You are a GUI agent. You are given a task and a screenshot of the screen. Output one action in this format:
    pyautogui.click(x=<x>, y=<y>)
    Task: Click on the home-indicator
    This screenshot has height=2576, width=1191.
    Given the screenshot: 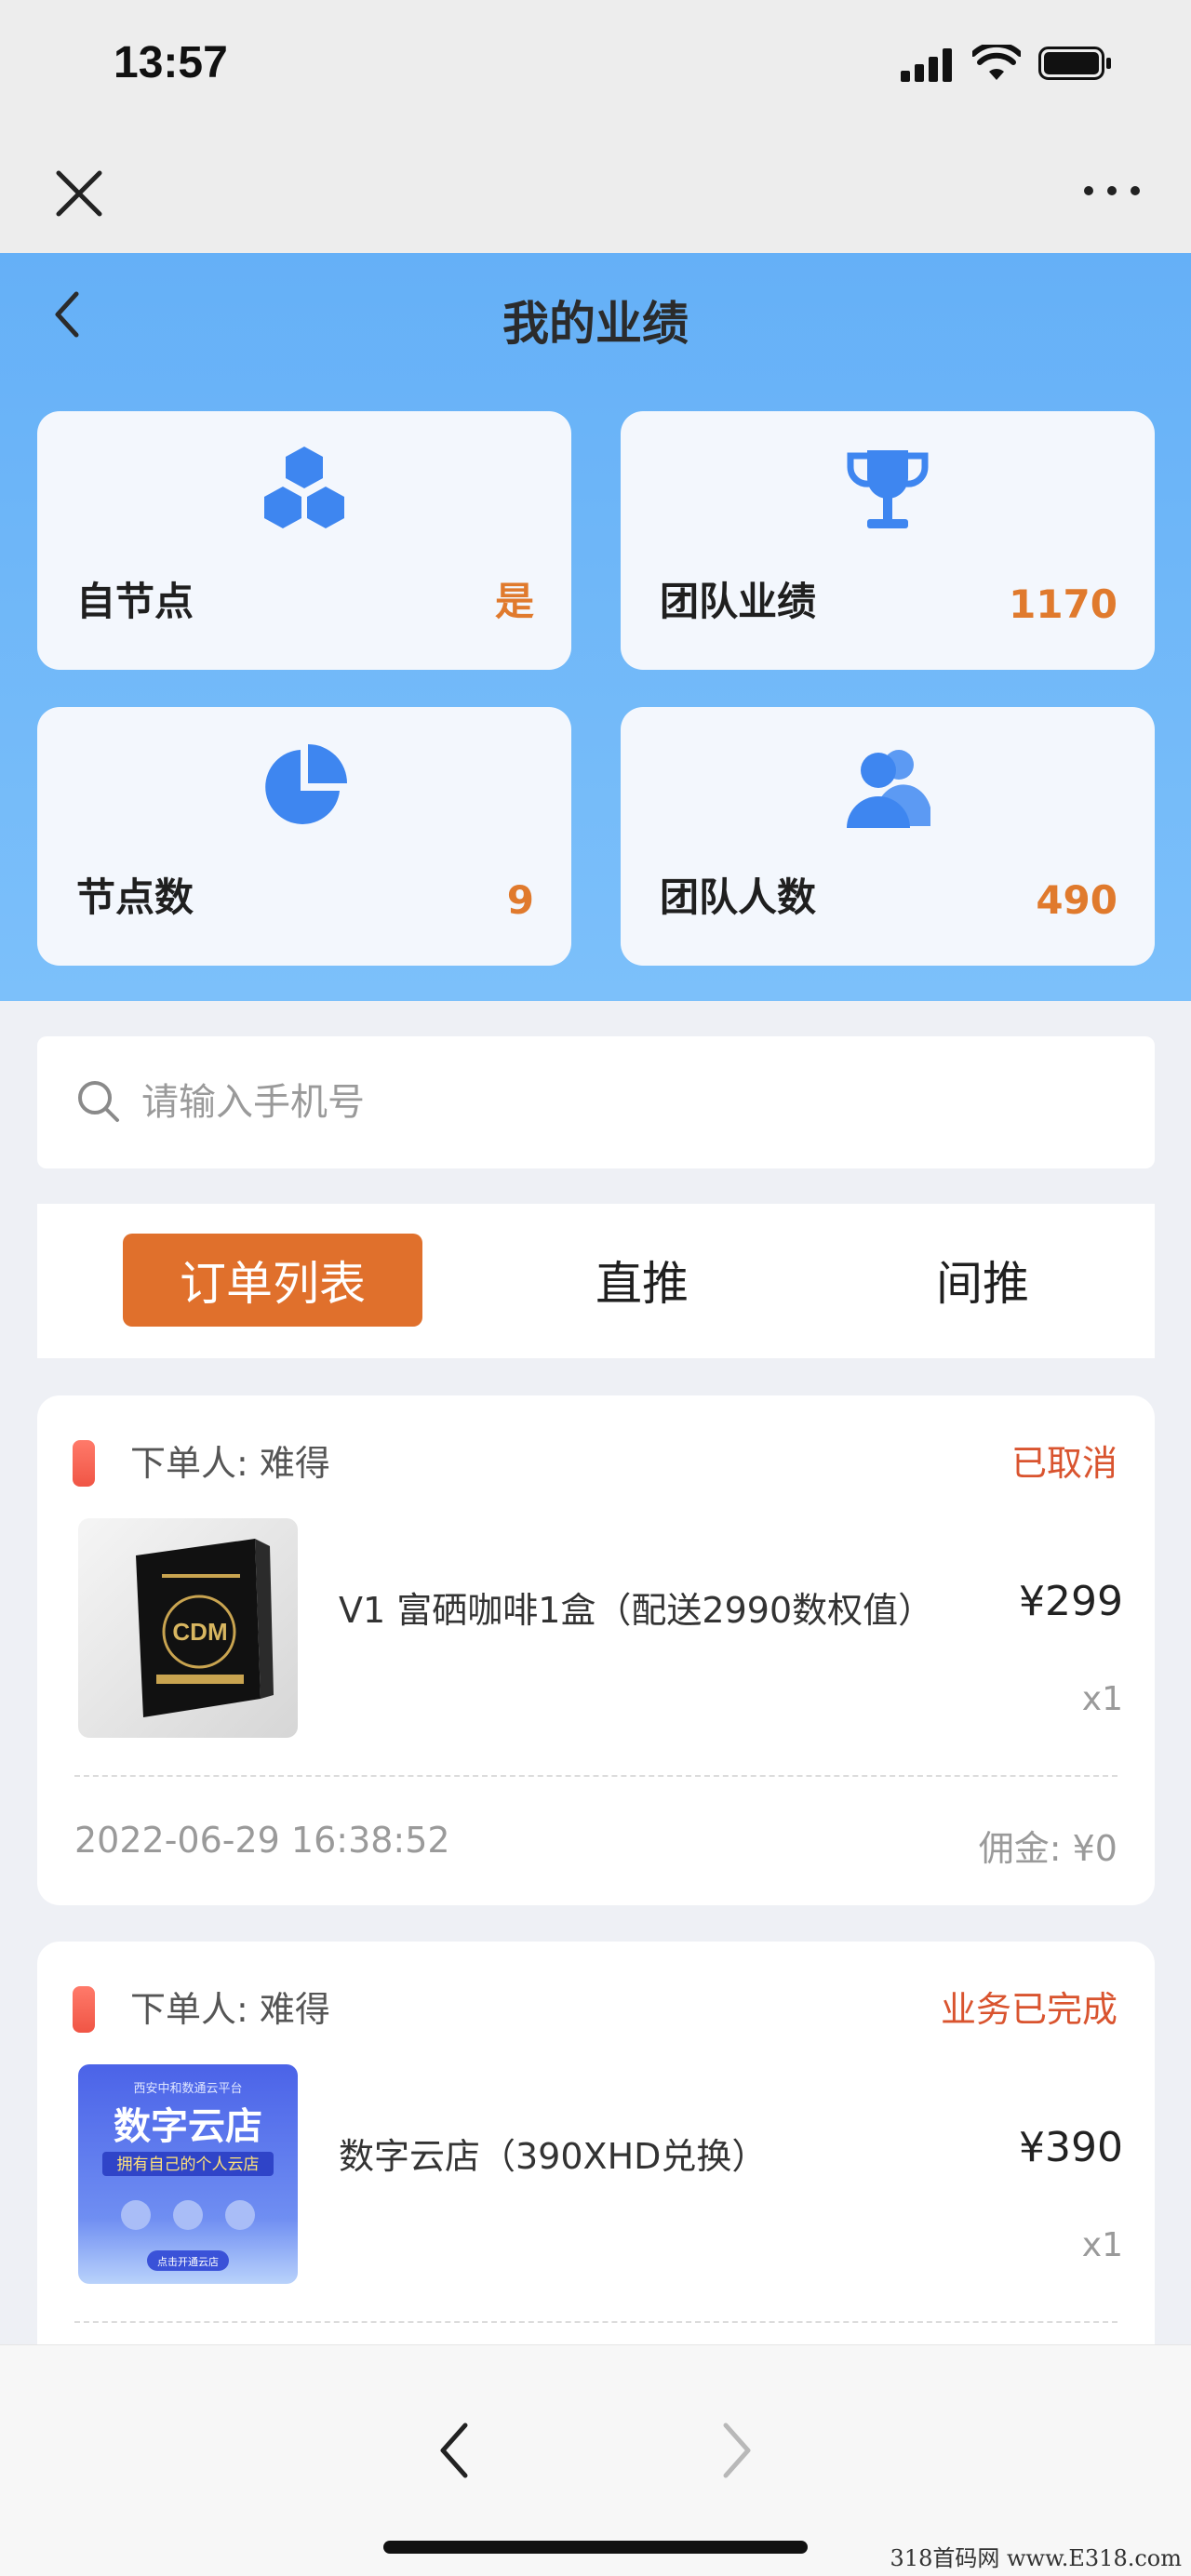 What is the action you would take?
    pyautogui.click(x=595, y=2547)
    